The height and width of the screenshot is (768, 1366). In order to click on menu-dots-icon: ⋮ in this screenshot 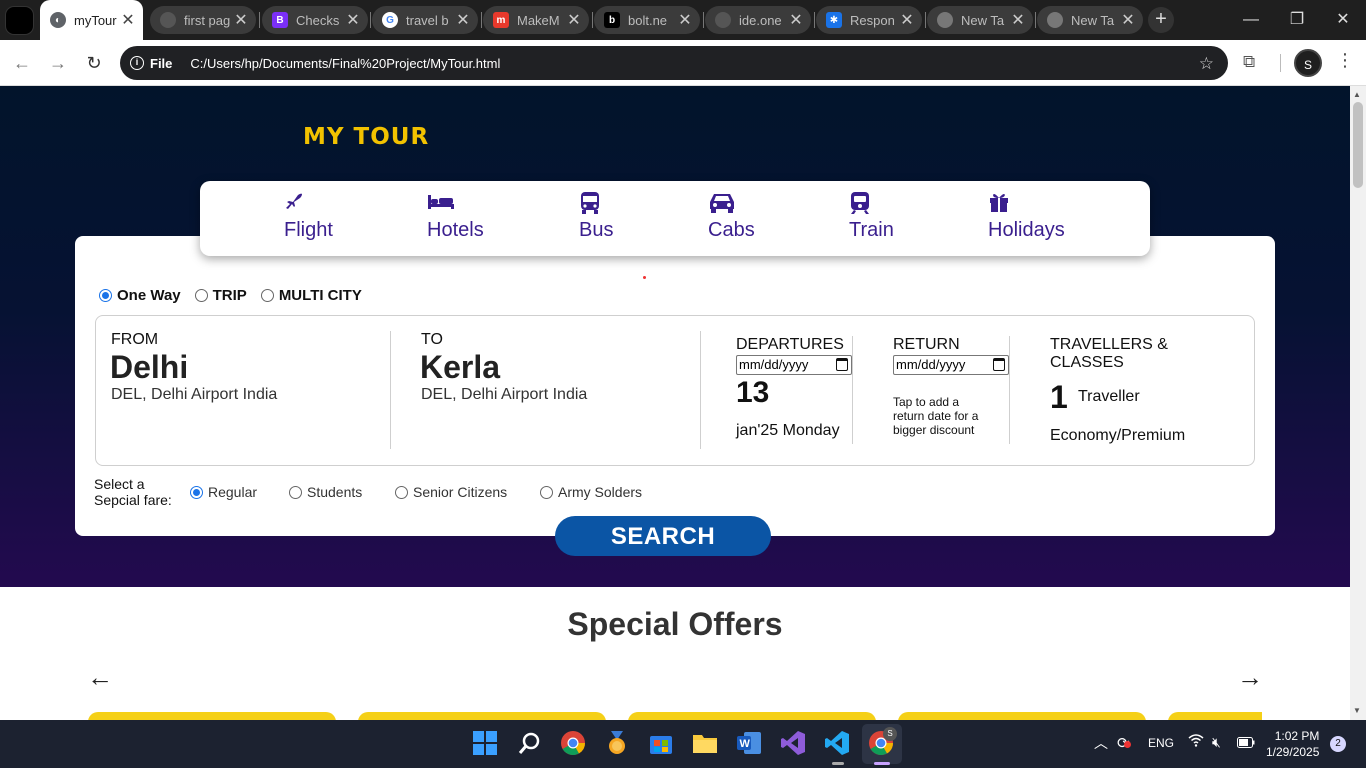, I will do `click(1345, 60)`.